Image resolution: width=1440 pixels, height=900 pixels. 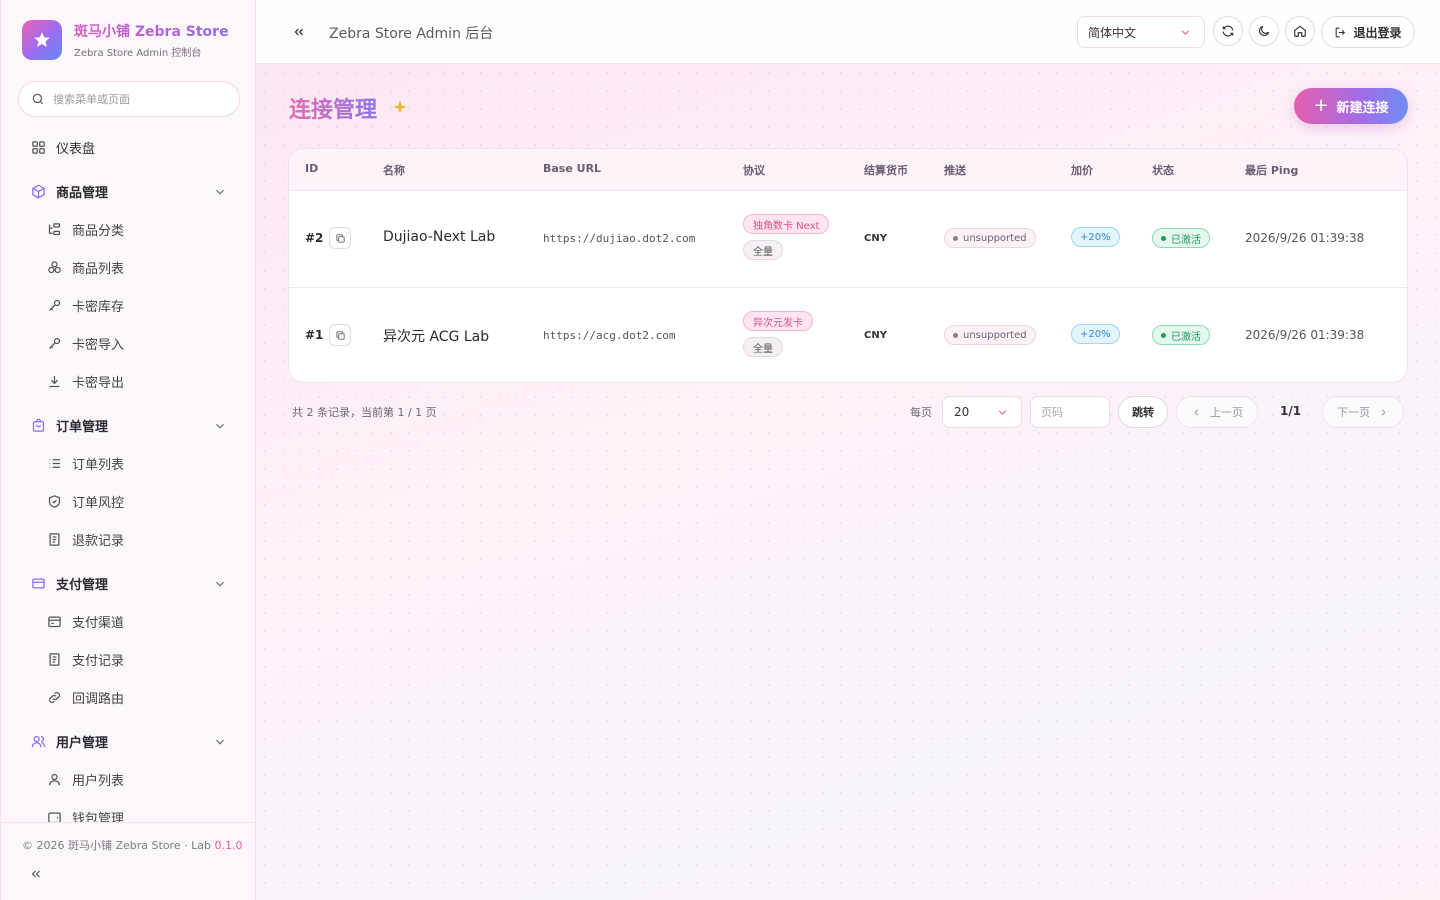 What do you see at coordinates (154, 31) in the screenshot?
I see `brand-title: 斑马小铺 Zebra Store` at bounding box center [154, 31].